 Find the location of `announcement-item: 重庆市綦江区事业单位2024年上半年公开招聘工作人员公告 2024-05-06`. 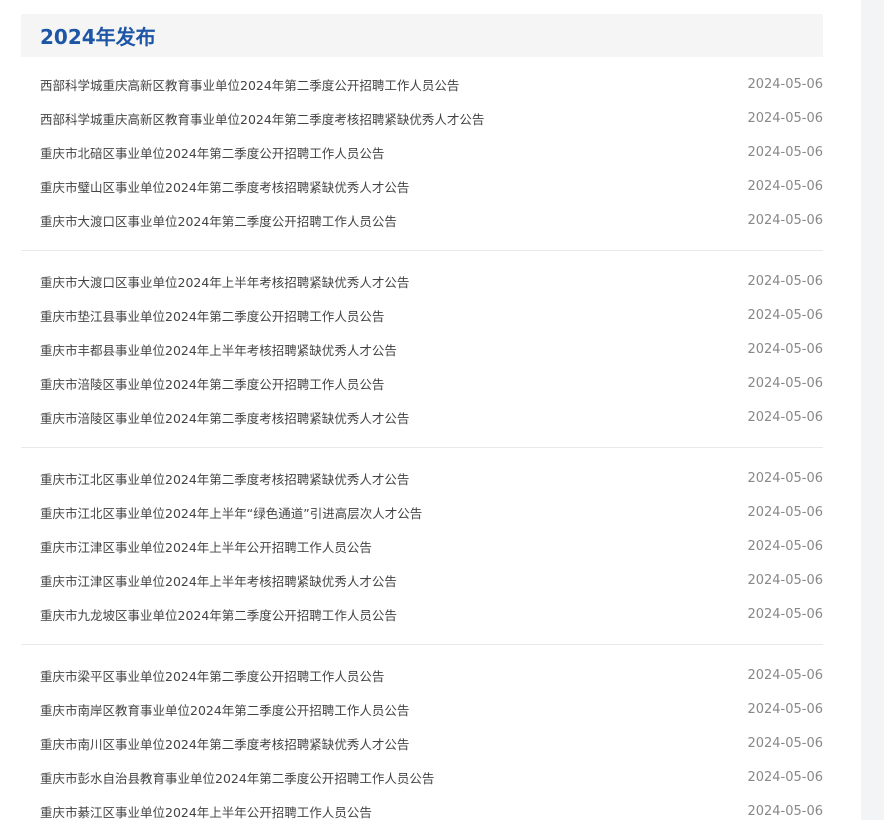

announcement-item: 重庆市綦江区事业单位2024年上半年公开招聘工作人员公告 2024-05-06 is located at coordinates (422, 811).